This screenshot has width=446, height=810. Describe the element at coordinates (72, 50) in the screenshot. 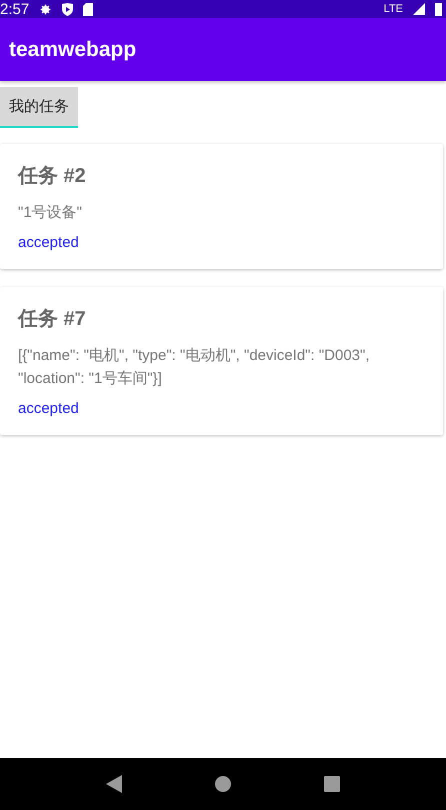

I see `app-title: teamwebapp` at that location.